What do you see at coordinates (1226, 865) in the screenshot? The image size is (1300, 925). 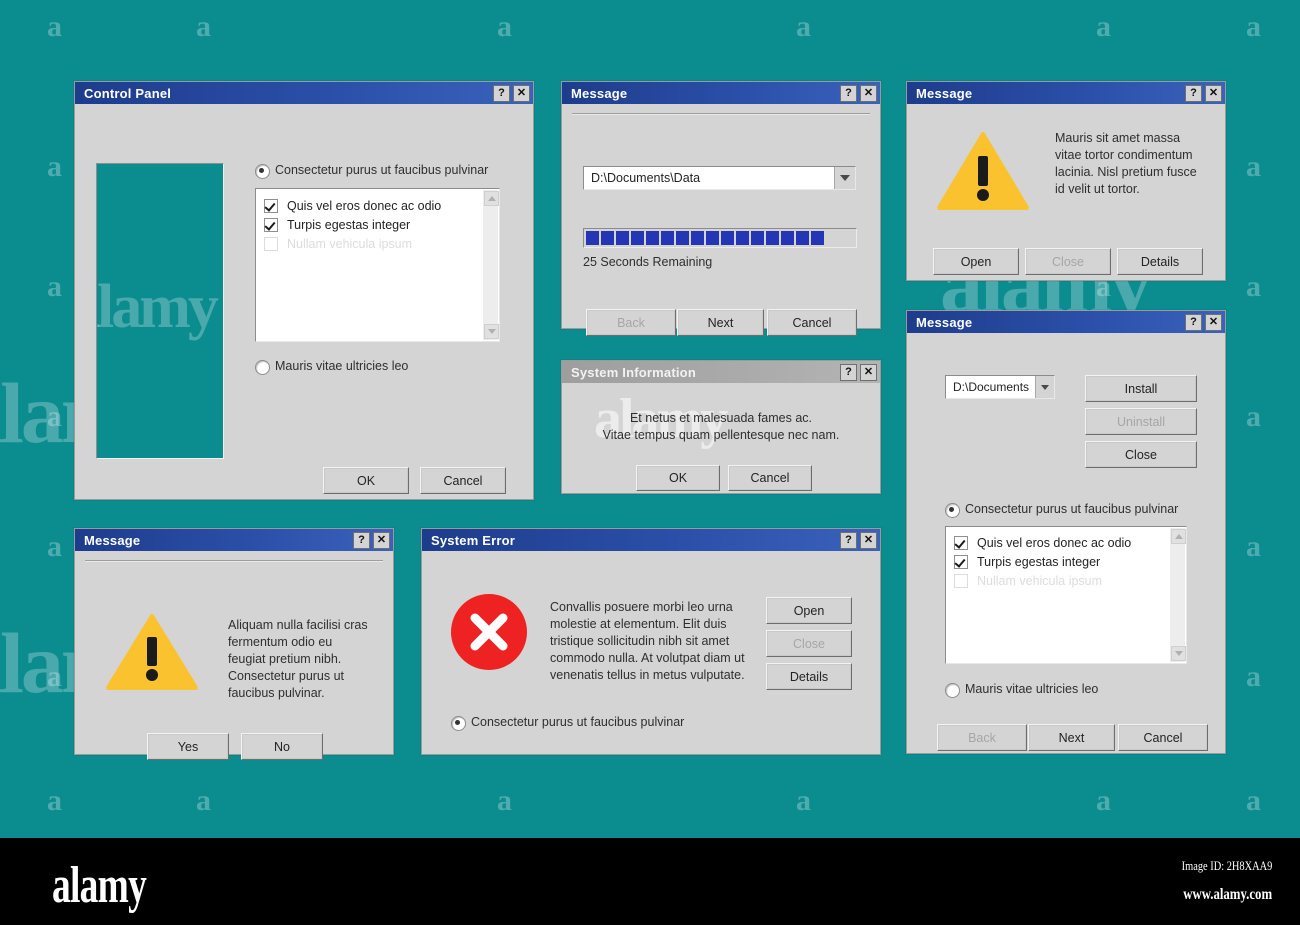 I see `image-id-label: Image ID: 2H8XAA9` at bounding box center [1226, 865].